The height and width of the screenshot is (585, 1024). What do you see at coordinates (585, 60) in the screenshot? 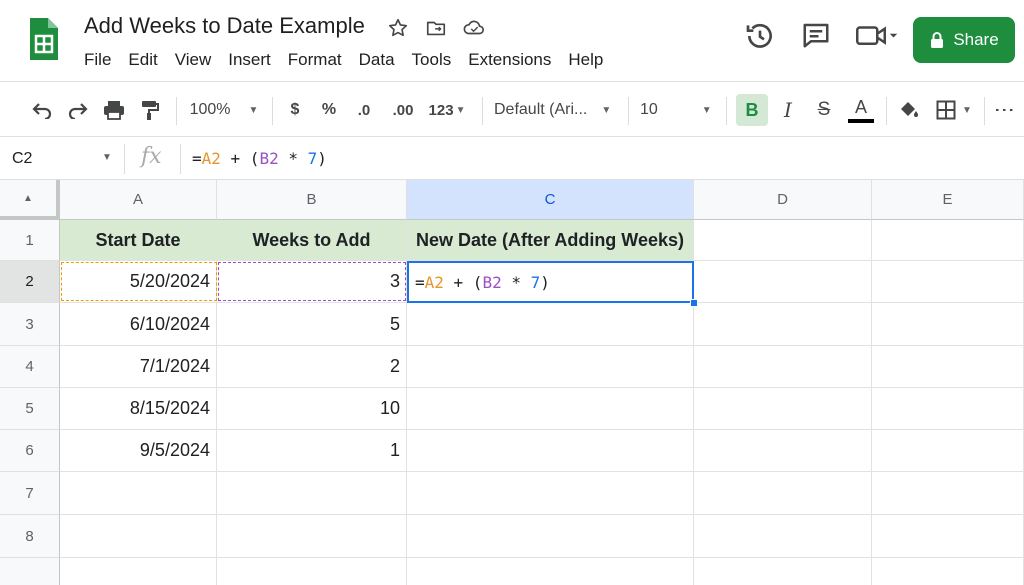
I see `menu-help: Help` at bounding box center [585, 60].